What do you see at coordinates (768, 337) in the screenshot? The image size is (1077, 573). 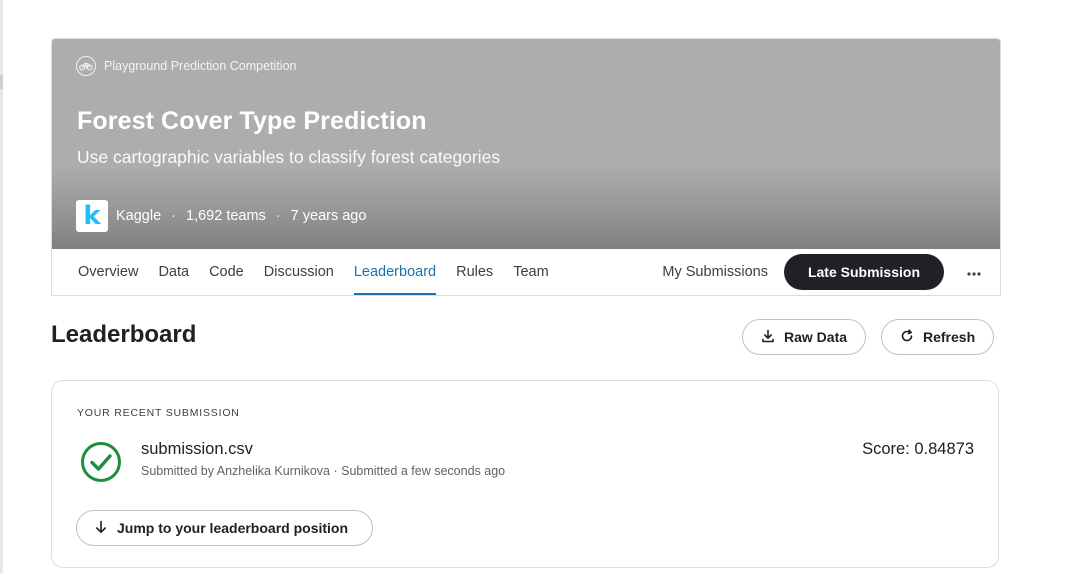 I see `download-icon` at bounding box center [768, 337].